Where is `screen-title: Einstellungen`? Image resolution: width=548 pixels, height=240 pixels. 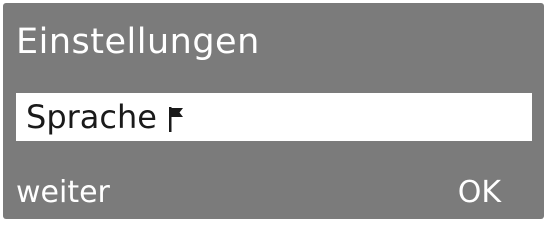 screen-title: Einstellungen is located at coordinates (138, 42).